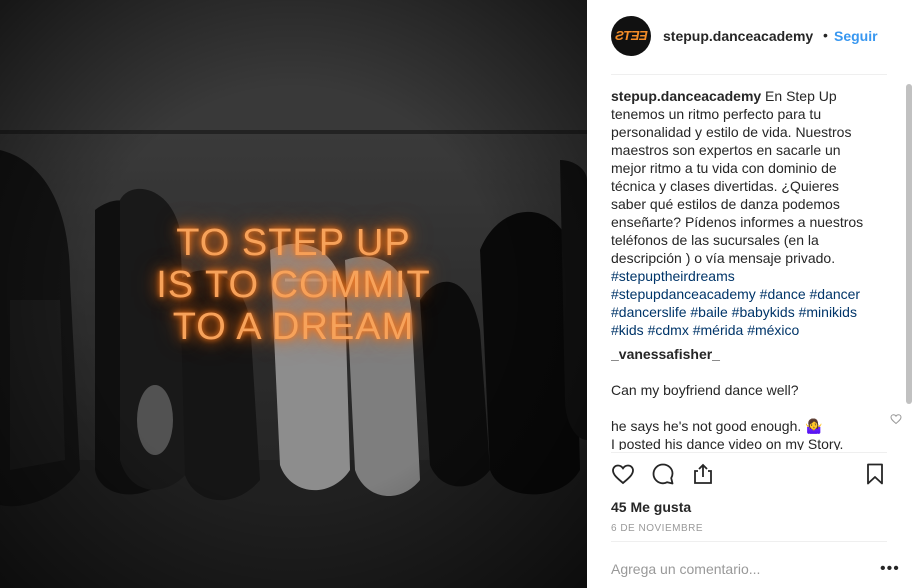 The height and width of the screenshot is (588, 912). What do you see at coordinates (909, 244) in the screenshot?
I see `scrollbar-thumb` at bounding box center [909, 244].